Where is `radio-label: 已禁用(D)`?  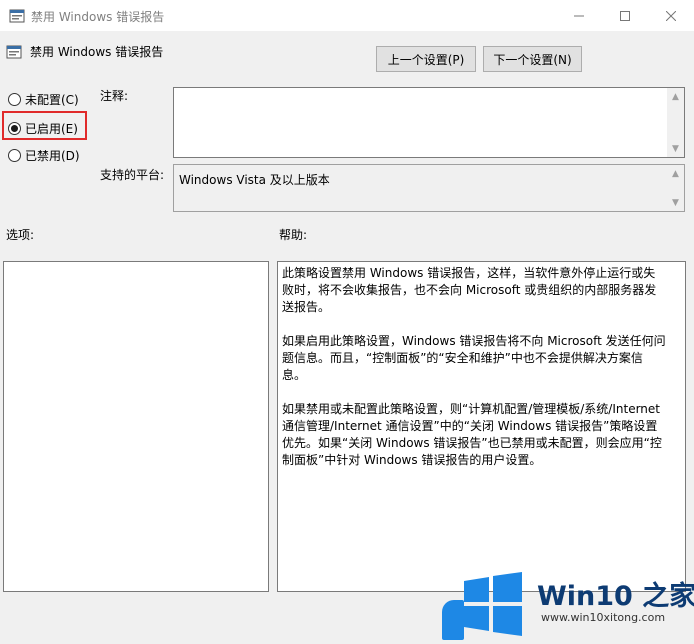
radio-label: 已禁用(D) is located at coordinates (52, 156).